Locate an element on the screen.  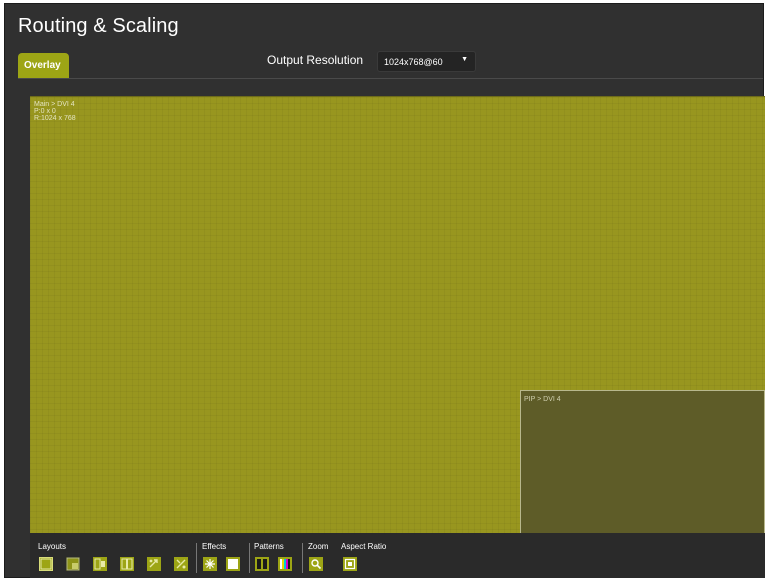
output-resolution-select: 1024x768@60 ▼ is located at coordinates (426, 61).